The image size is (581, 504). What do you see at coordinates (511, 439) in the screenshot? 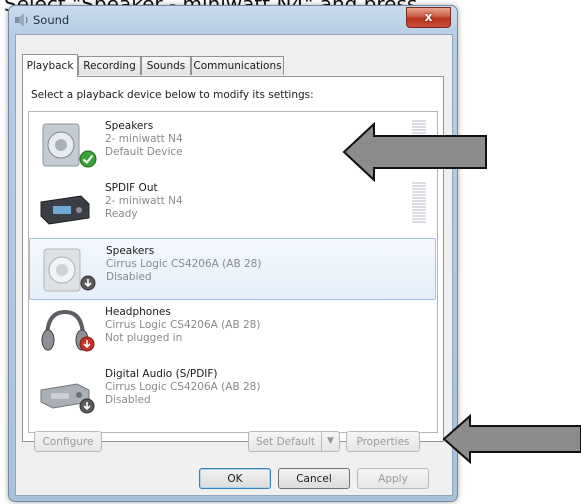
I see `annotation-arrow-properties` at bounding box center [511, 439].